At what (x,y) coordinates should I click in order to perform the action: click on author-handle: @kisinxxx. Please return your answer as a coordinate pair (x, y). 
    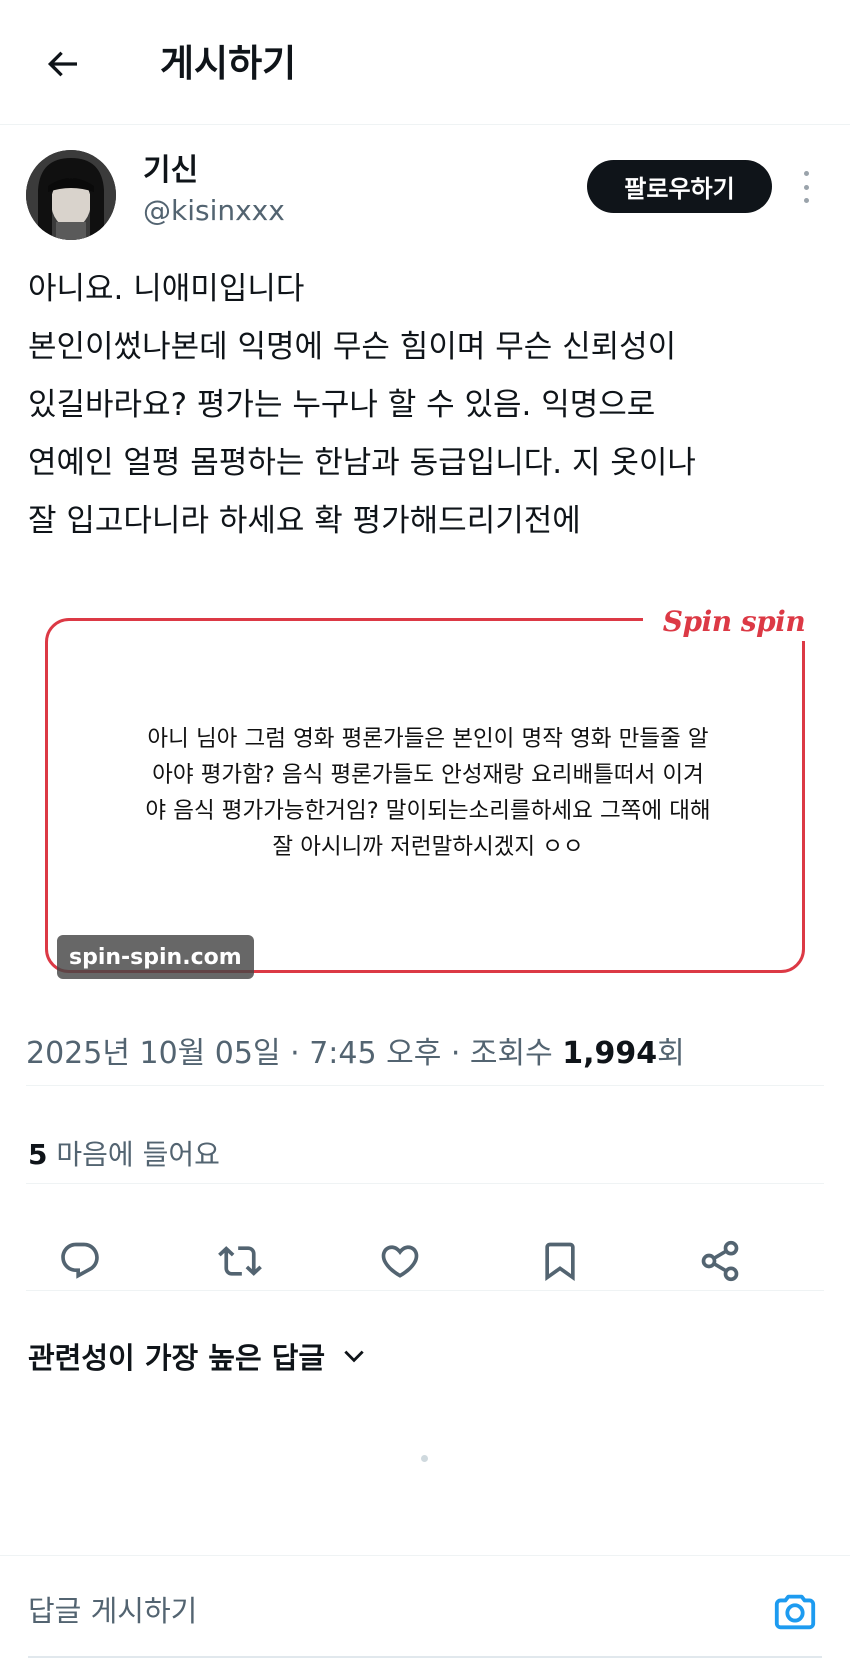
    Looking at the image, I should click on (214, 211).